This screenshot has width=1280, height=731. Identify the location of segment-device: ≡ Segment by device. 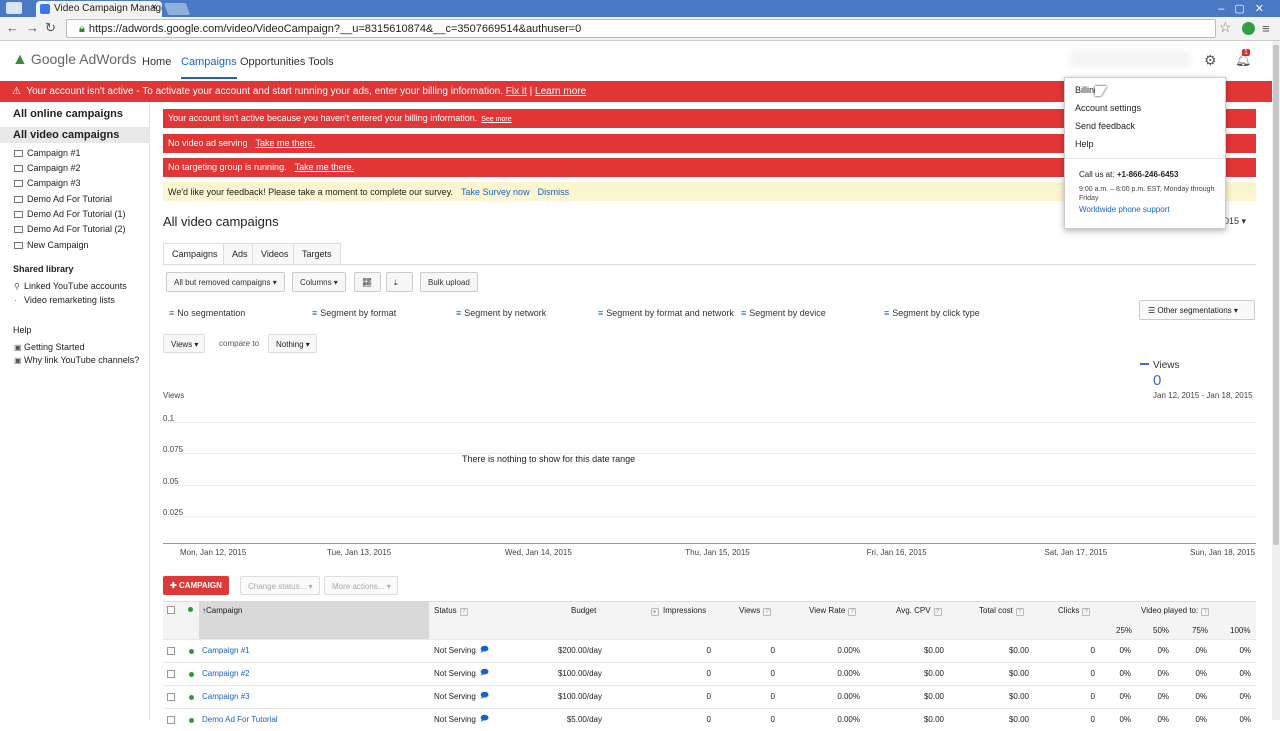
(783, 313).